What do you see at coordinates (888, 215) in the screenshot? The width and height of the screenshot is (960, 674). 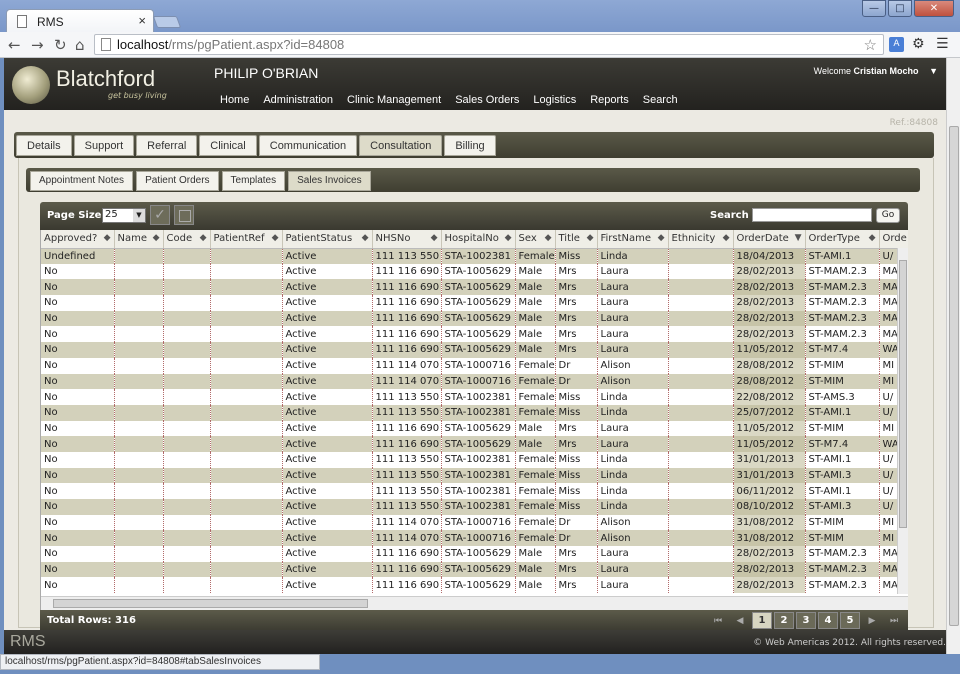 I see `go-button: Go` at bounding box center [888, 215].